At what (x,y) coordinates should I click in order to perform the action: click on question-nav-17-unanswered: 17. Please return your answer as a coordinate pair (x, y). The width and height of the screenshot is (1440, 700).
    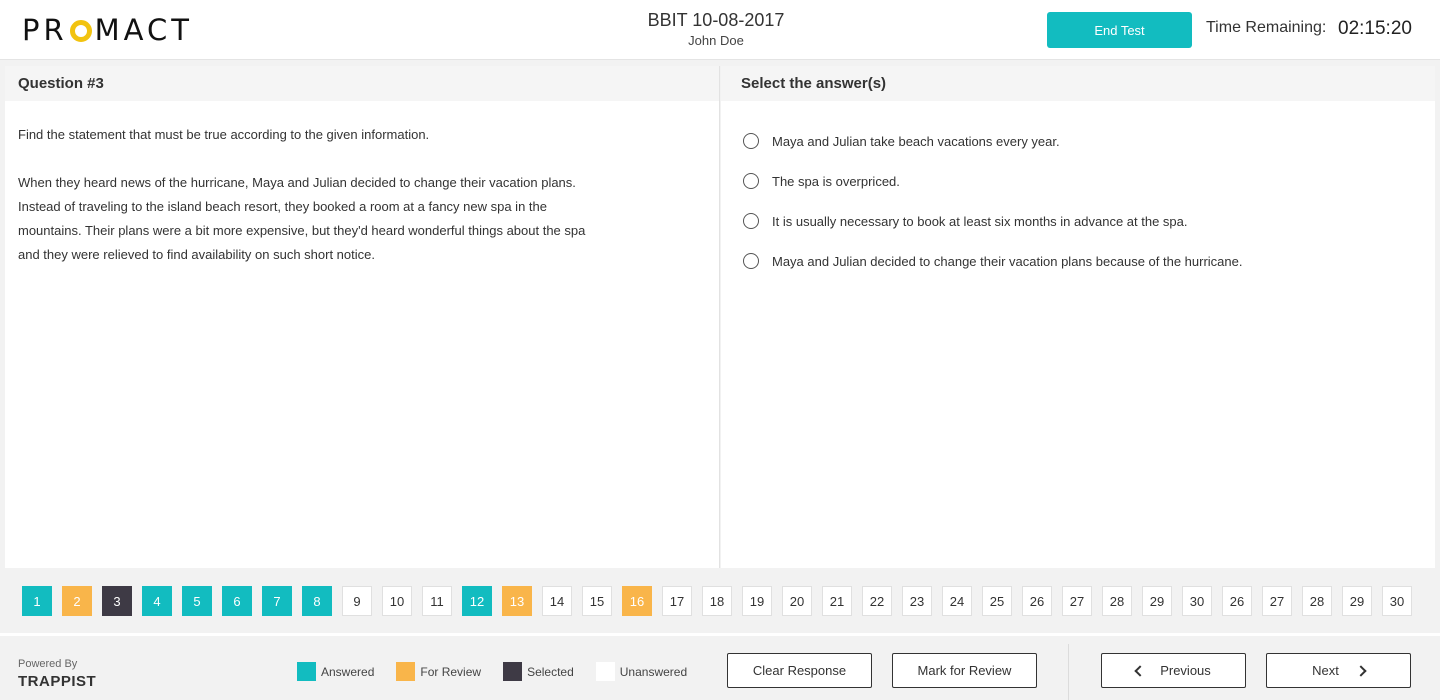
    Looking at the image, I should click on (677, 601).